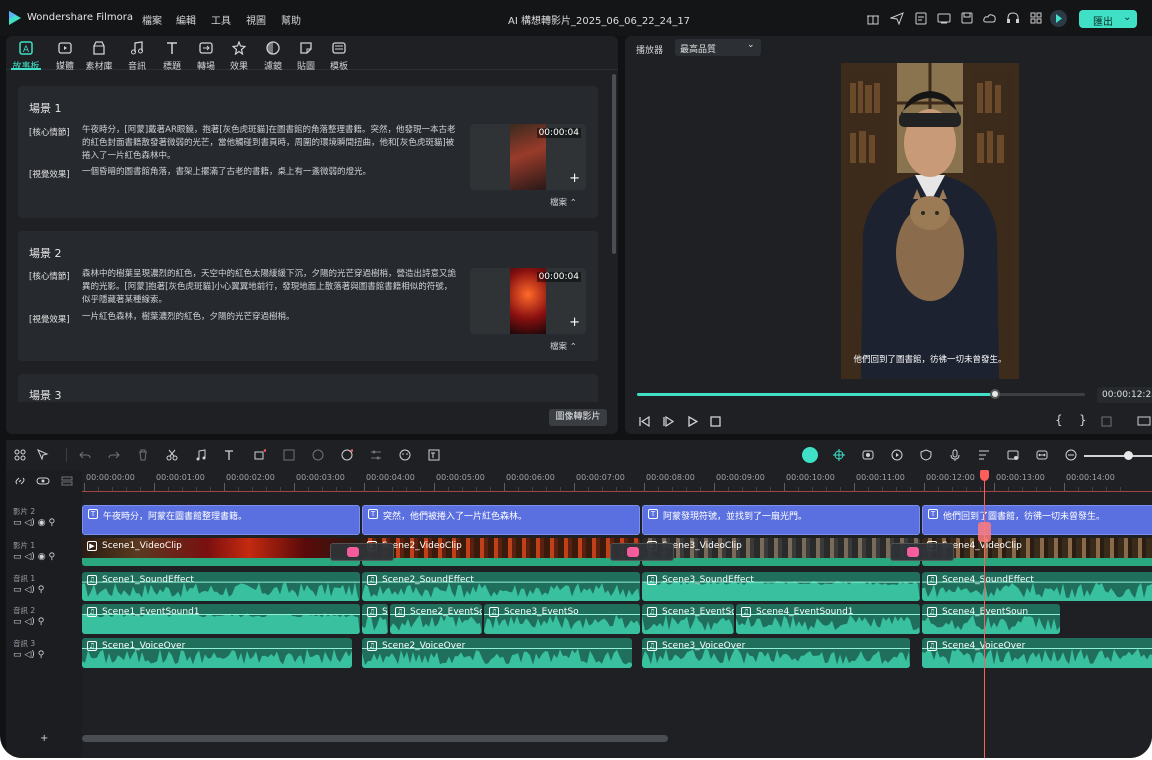 The height and width of the screenshot is (760, 1152). Describe the element at coordinates (1037, 653) in the screenshot. I see `voiceover-clip: ♫Scene4_VoiceOver` at that location.